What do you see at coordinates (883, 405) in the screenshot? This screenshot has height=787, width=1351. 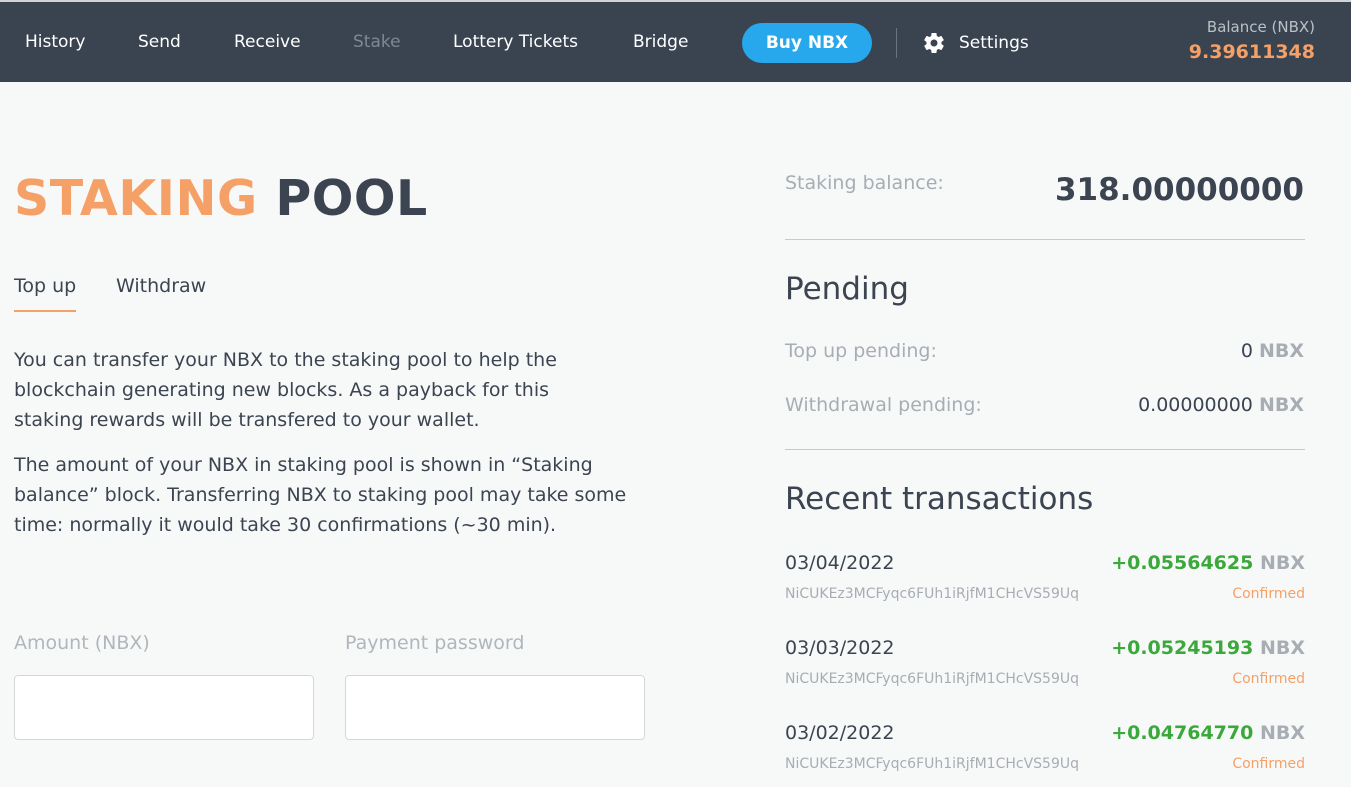 I see `withdrawal-pending-label: Withdrawal pending:` at bounding box center [883, 405].